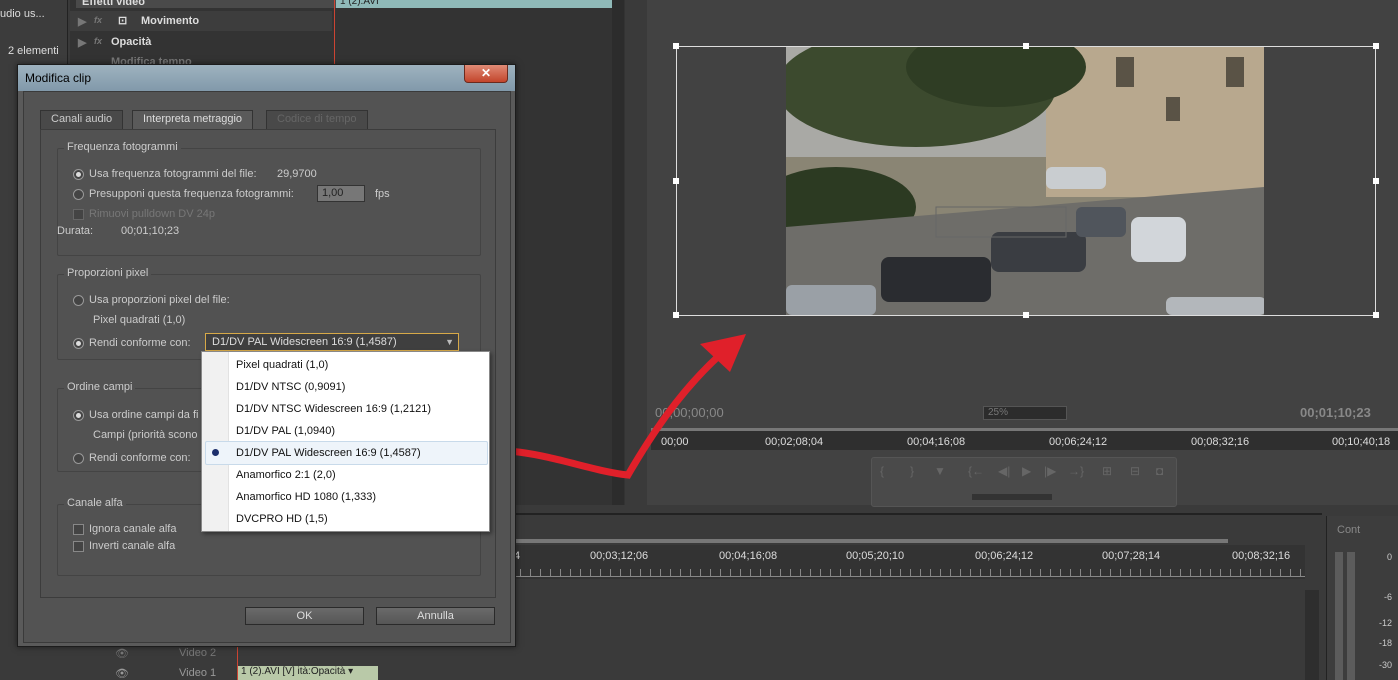  I want to click on par-select-value: D1/DV PAL Widescreen 16:9 (1,4587), so click(304, 342).